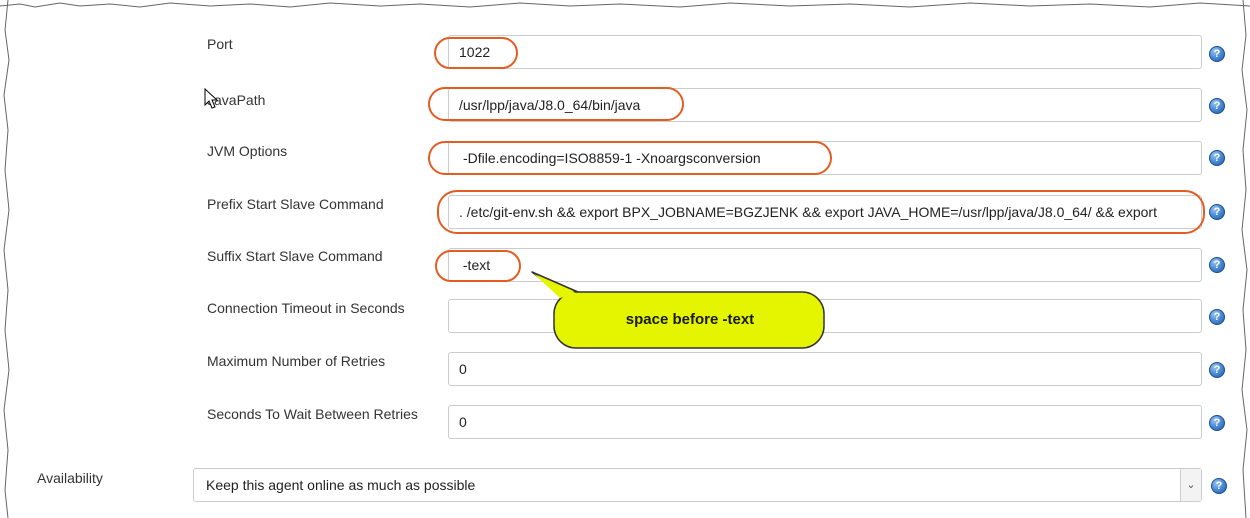  I want to click on connection-timeout-help-icon: ?, so click(1217, 317).